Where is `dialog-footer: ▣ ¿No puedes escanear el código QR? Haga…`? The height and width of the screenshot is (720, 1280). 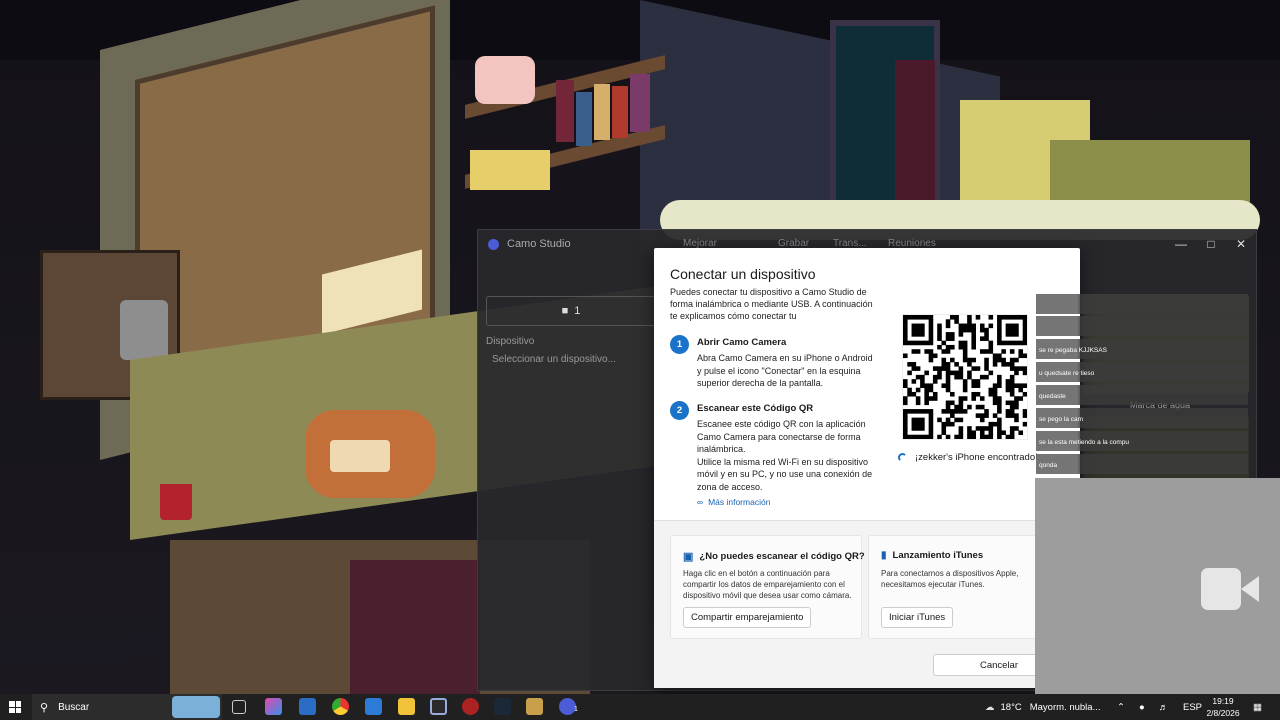
dialog-footer: ▣ ¿No puedes escanear el código QR? Haga… is located at coordinates (867, 604).